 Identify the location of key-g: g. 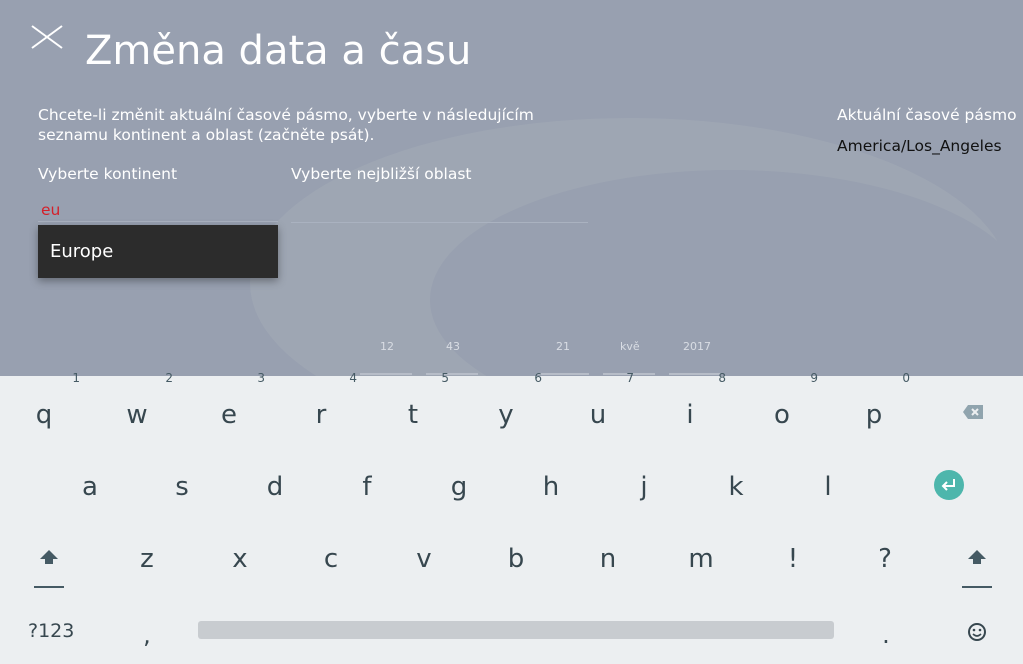
(459, 487).